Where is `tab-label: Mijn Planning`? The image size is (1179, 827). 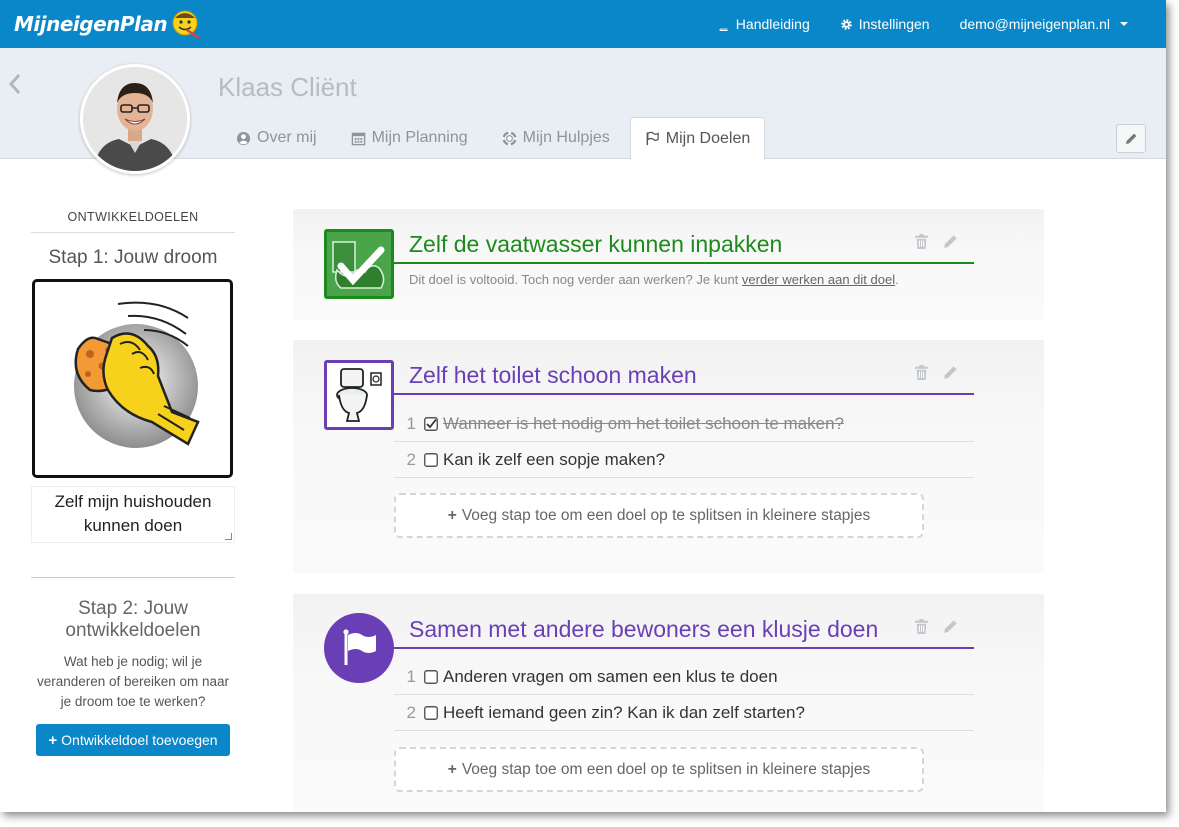
tab-label: Mijn Planning is located at coordinates (419, 137).